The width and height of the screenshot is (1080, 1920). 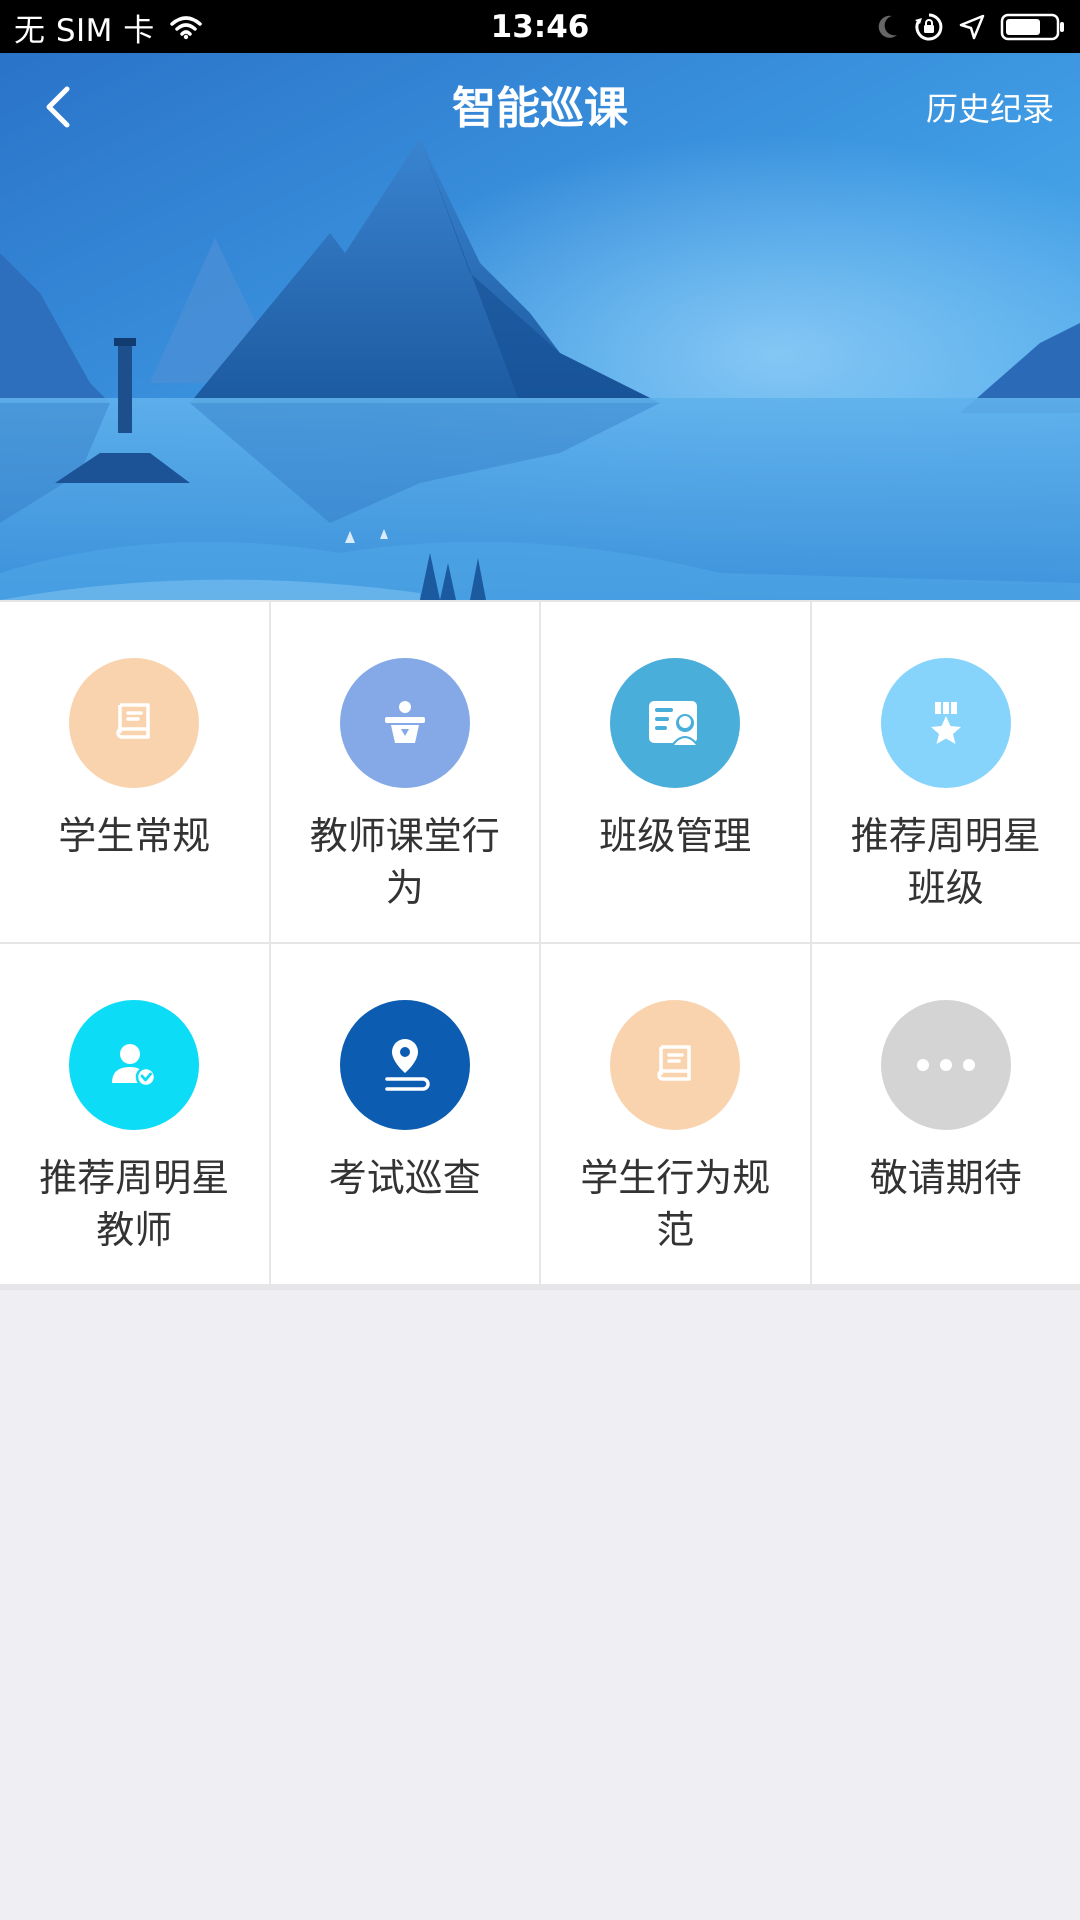 What do you see at coordinates (134, 836) in the screenshot?
I see `grid-item-label: 学生常规` at bounding box center [134, 836].